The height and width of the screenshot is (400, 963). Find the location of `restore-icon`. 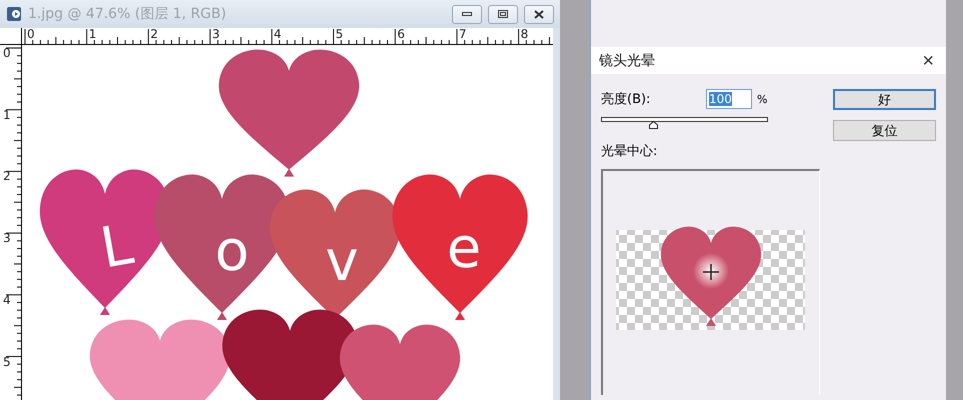

restore-icon is located at coordinates (503, 14).